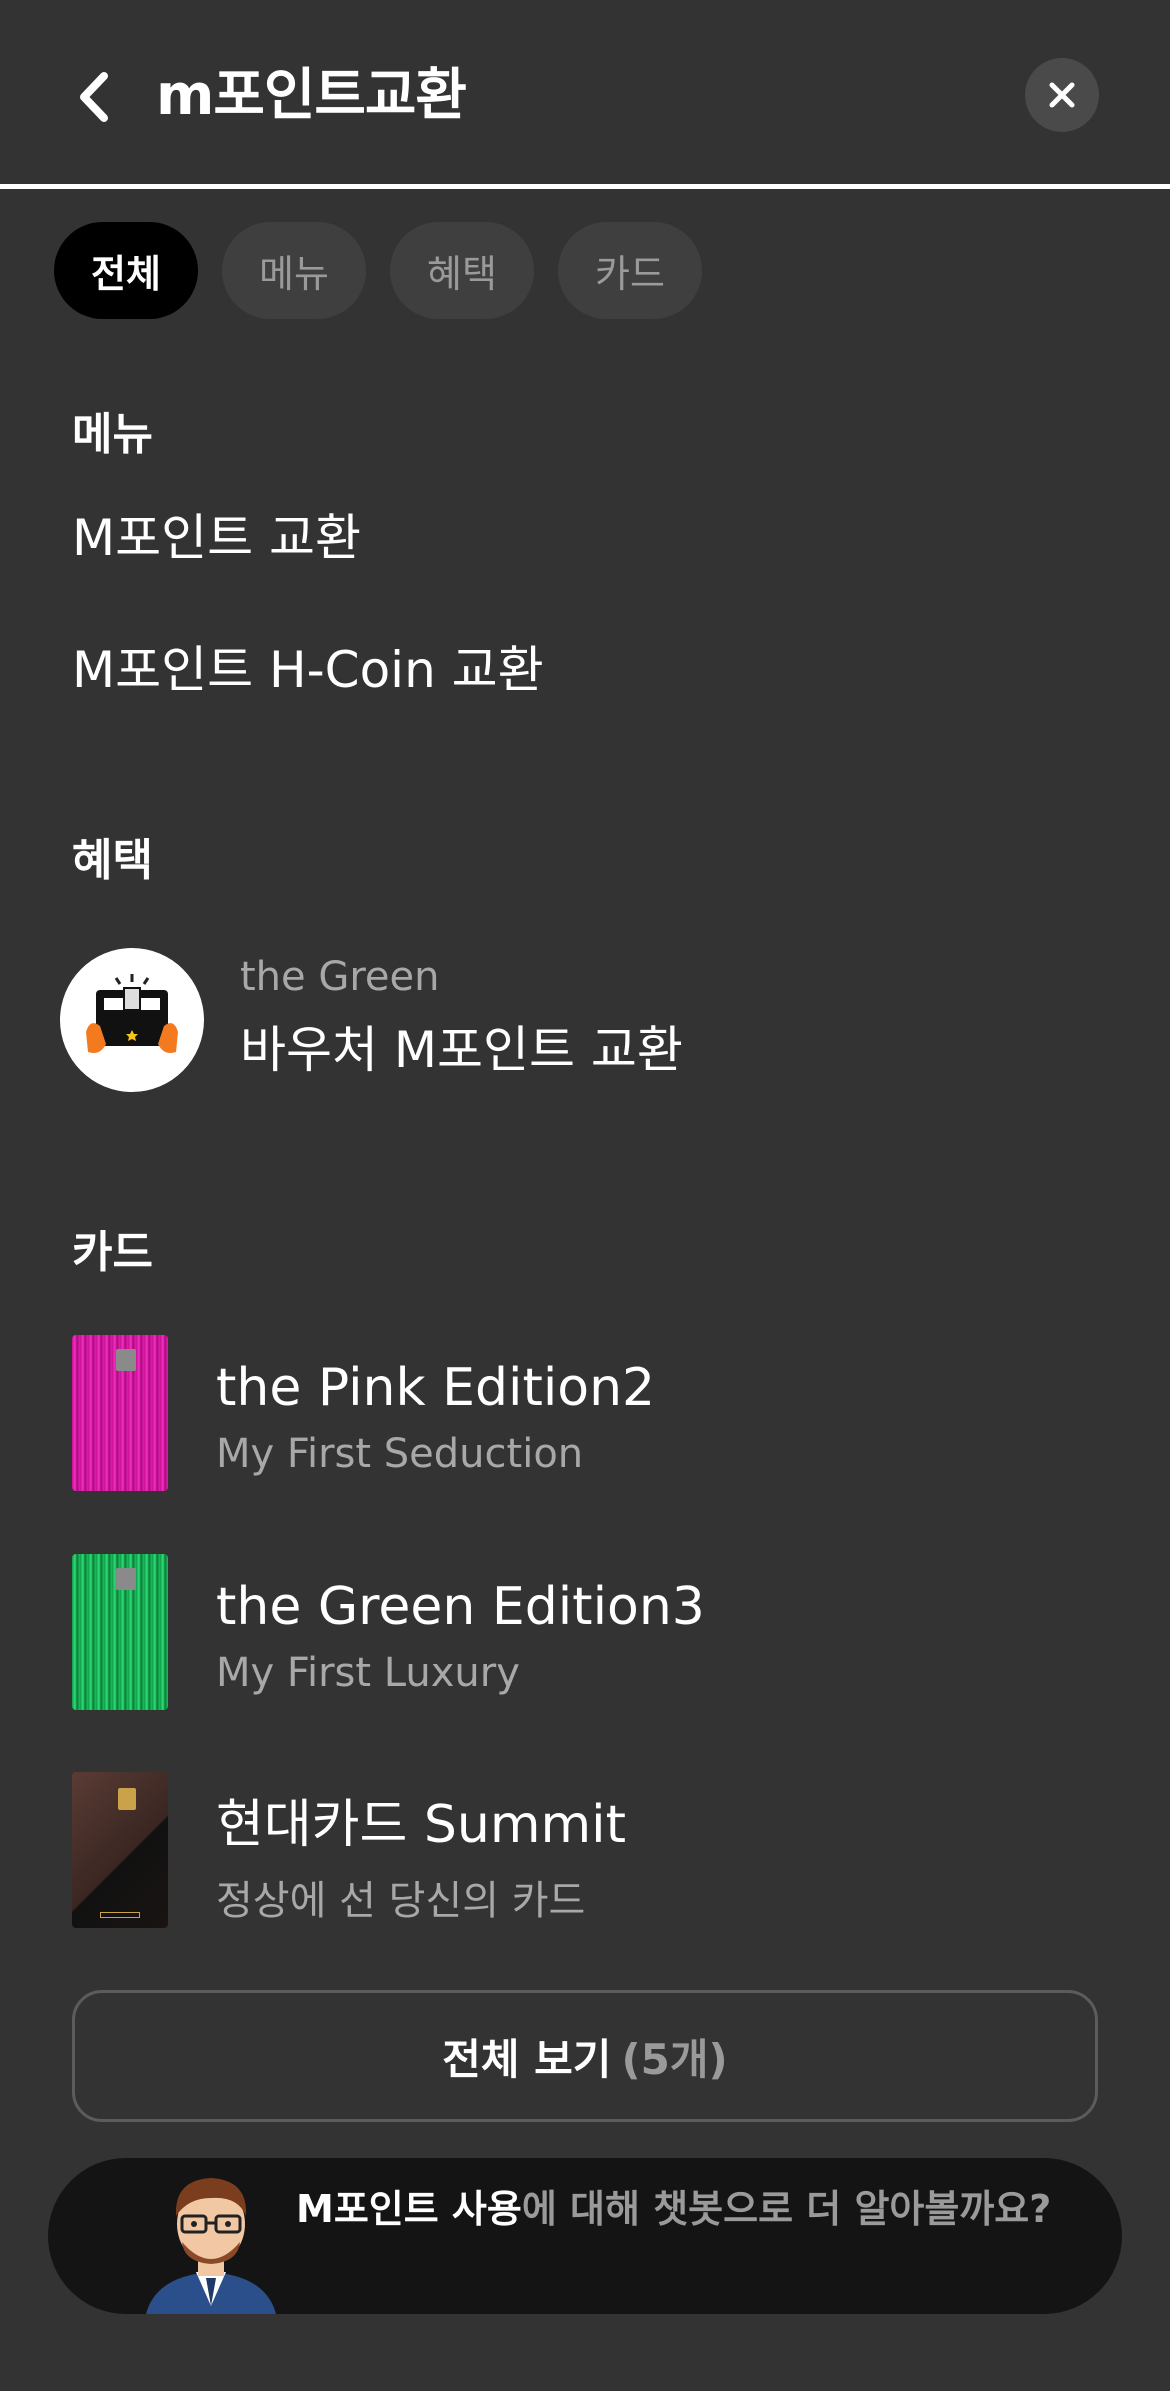 This screenshot has width=1170, height=2391. What do you see at coordinates (126, 270) in the screenshot?
I see `tab-all: 전체` at bounding box center [126, 270].